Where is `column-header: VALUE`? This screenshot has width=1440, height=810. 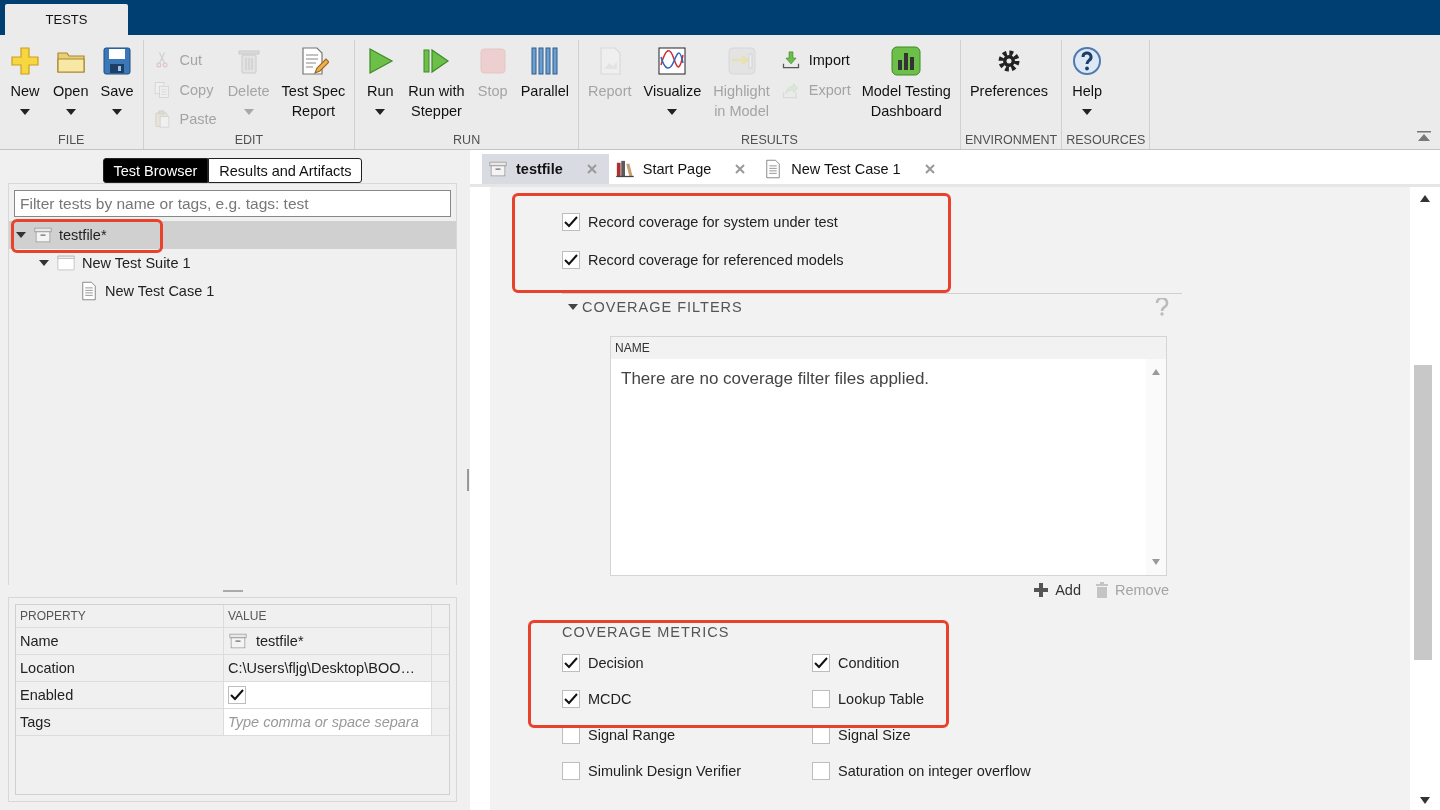
column-header: VALUE is located at coordinates (328, 616).